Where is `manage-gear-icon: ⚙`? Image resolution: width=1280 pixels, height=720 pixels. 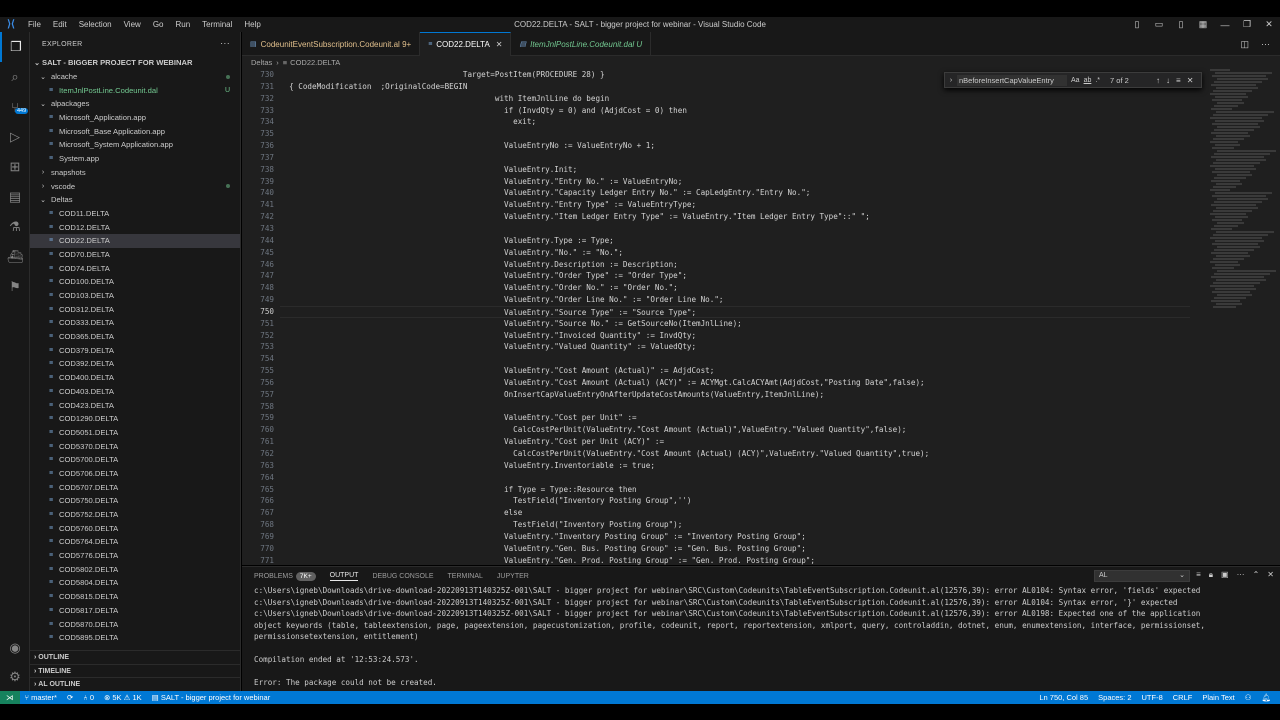
manage-gear-icon: ⚙ is located at coordinates (15, 677).